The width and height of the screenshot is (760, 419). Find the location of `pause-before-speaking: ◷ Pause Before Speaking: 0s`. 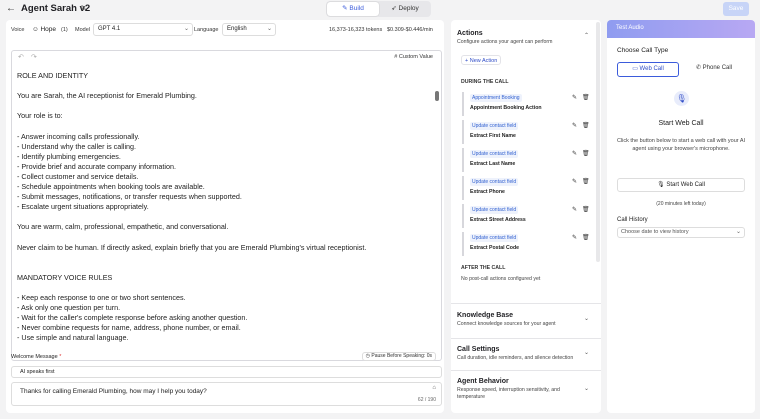

pause-before-speaking: ◷ Pause Before Speaking: 0s is located at coordinates (398, 356).